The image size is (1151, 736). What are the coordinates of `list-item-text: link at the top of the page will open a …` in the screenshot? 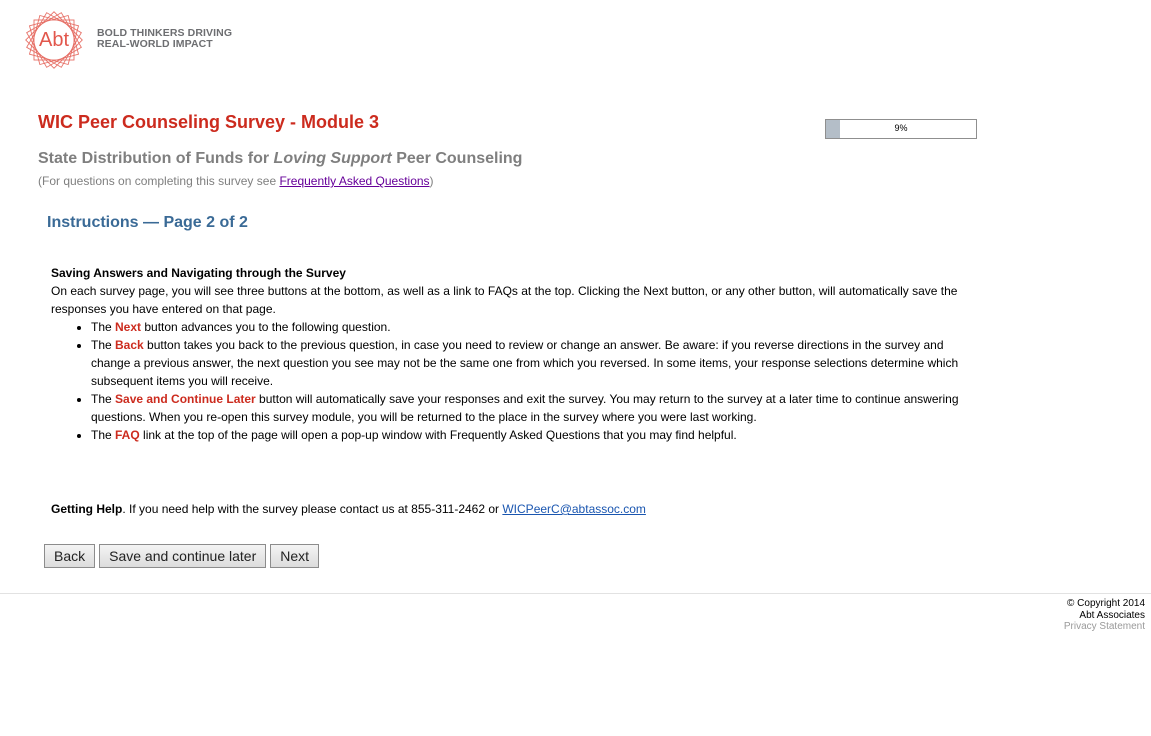 It's located at (438, 435).